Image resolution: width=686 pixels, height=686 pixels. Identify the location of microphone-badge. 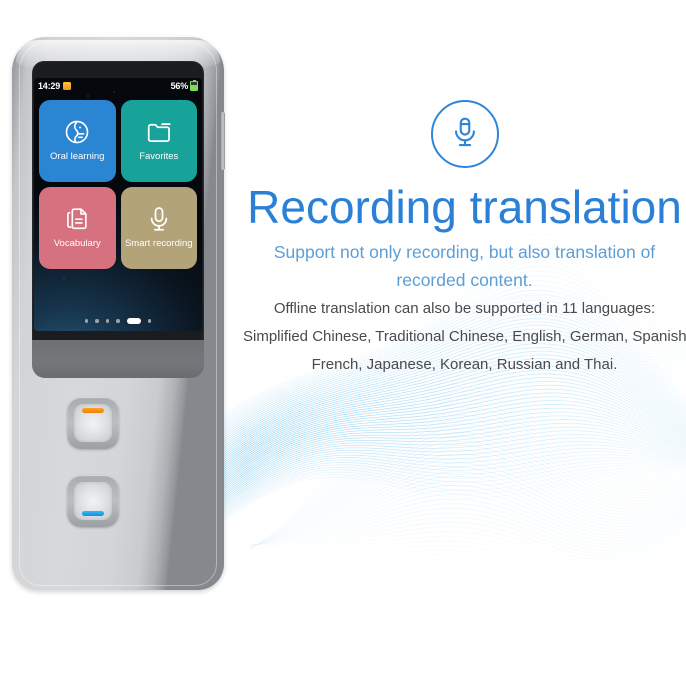
(464, 134).